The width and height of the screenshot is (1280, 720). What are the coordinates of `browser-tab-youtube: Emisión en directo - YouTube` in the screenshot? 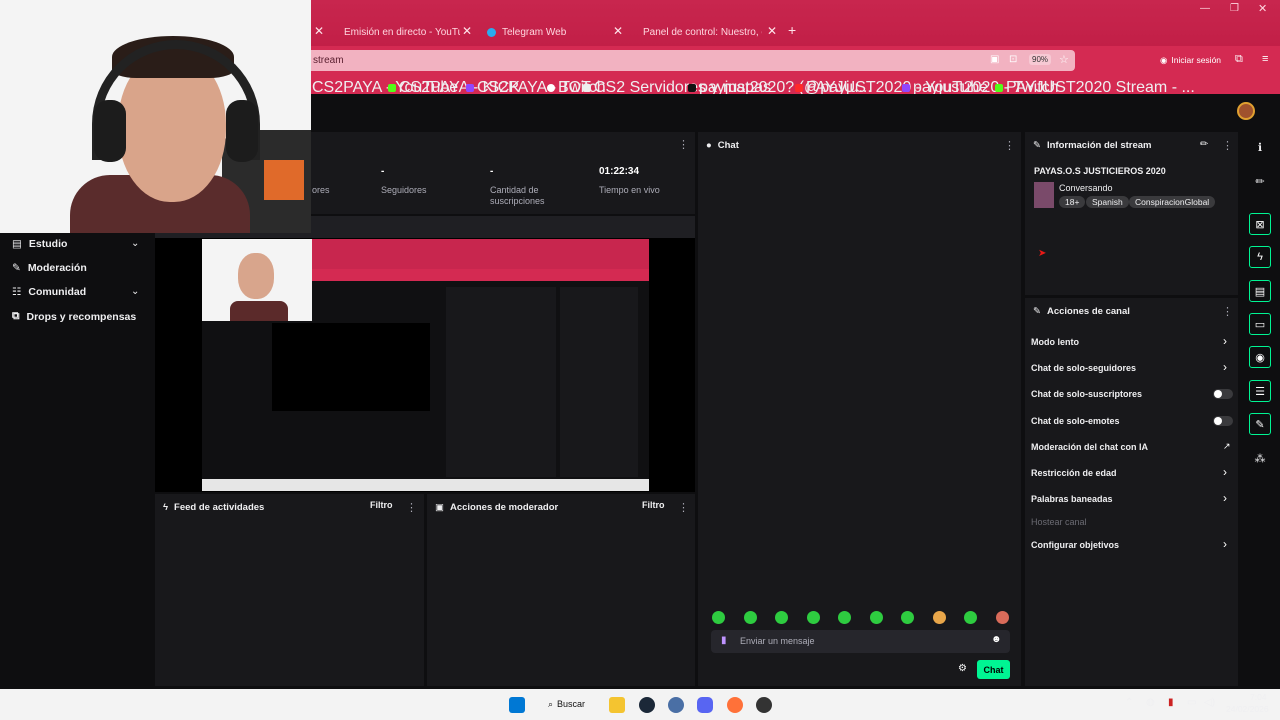 It's located at (399, 32).